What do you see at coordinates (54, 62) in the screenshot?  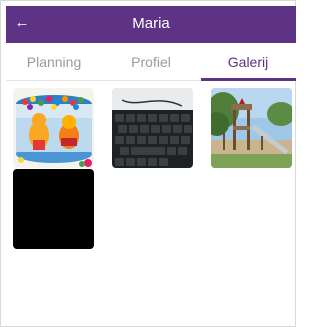 I see `tab-planning: Planning` at bounding box center [54, 62].